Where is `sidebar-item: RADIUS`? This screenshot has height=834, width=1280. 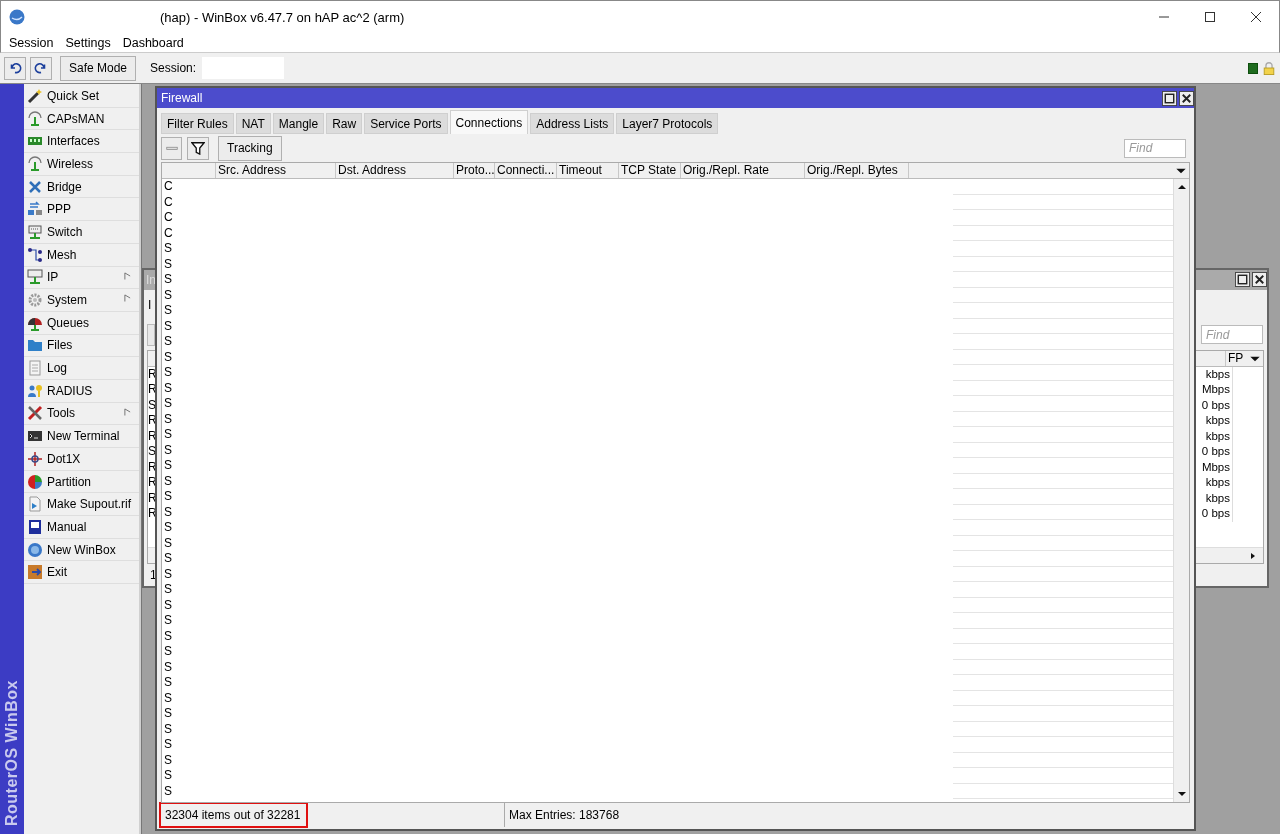 sidebar-item: RADIUS is located at coordinates (81, 391).